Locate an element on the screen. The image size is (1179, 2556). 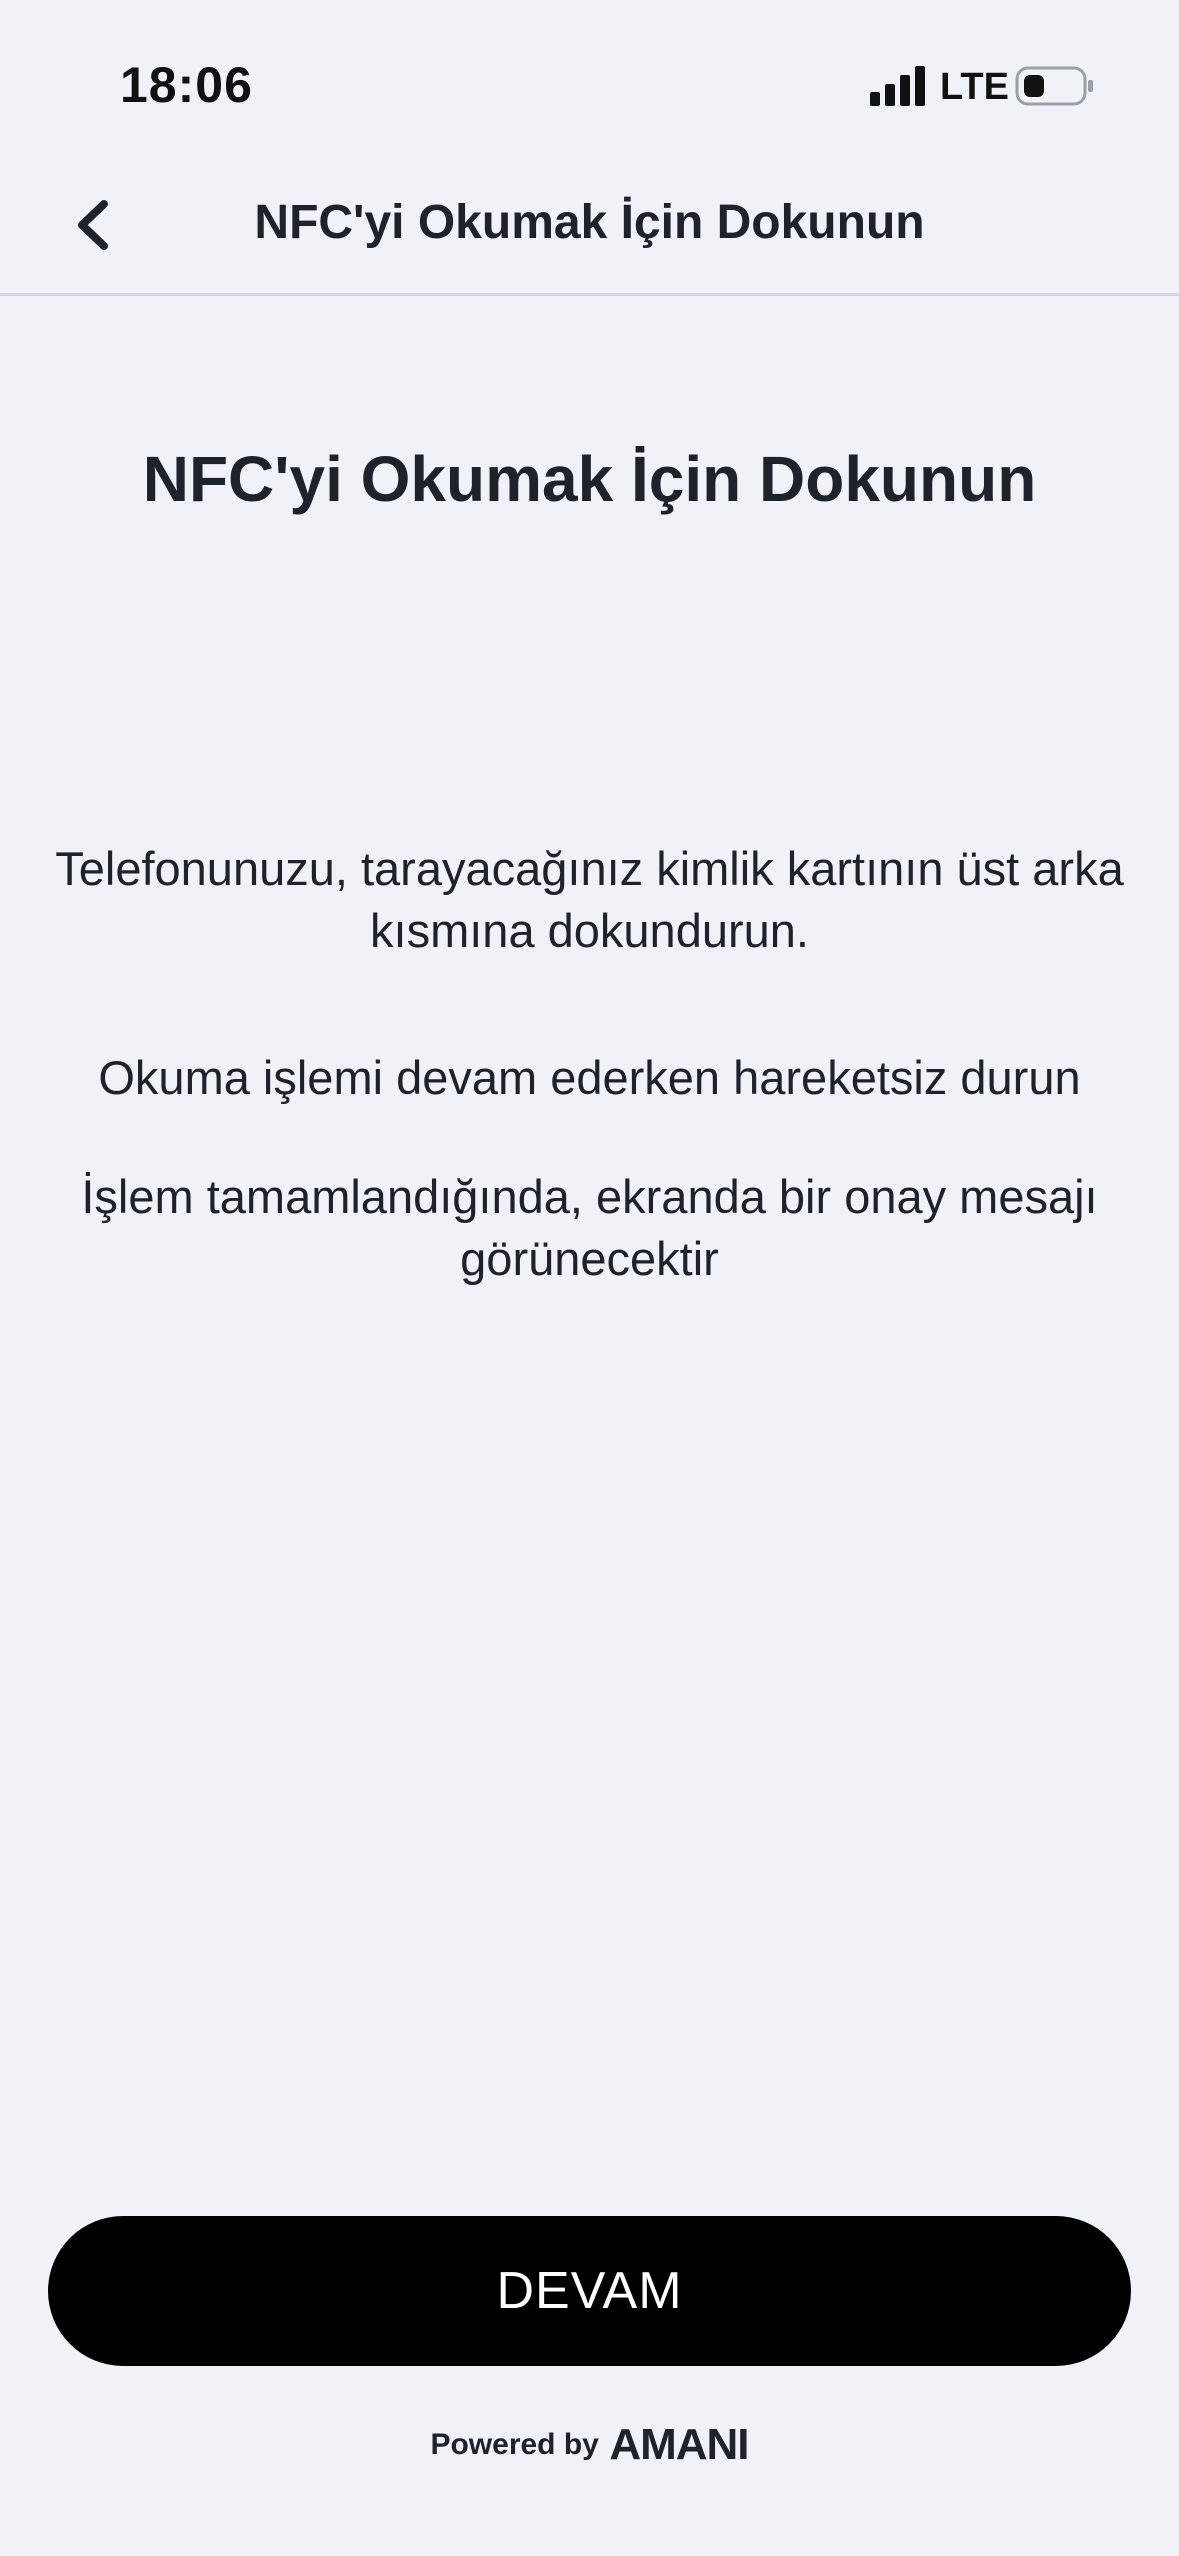
powered-by-footer: Powered by AMANI is located at coordinates (589, 2445).